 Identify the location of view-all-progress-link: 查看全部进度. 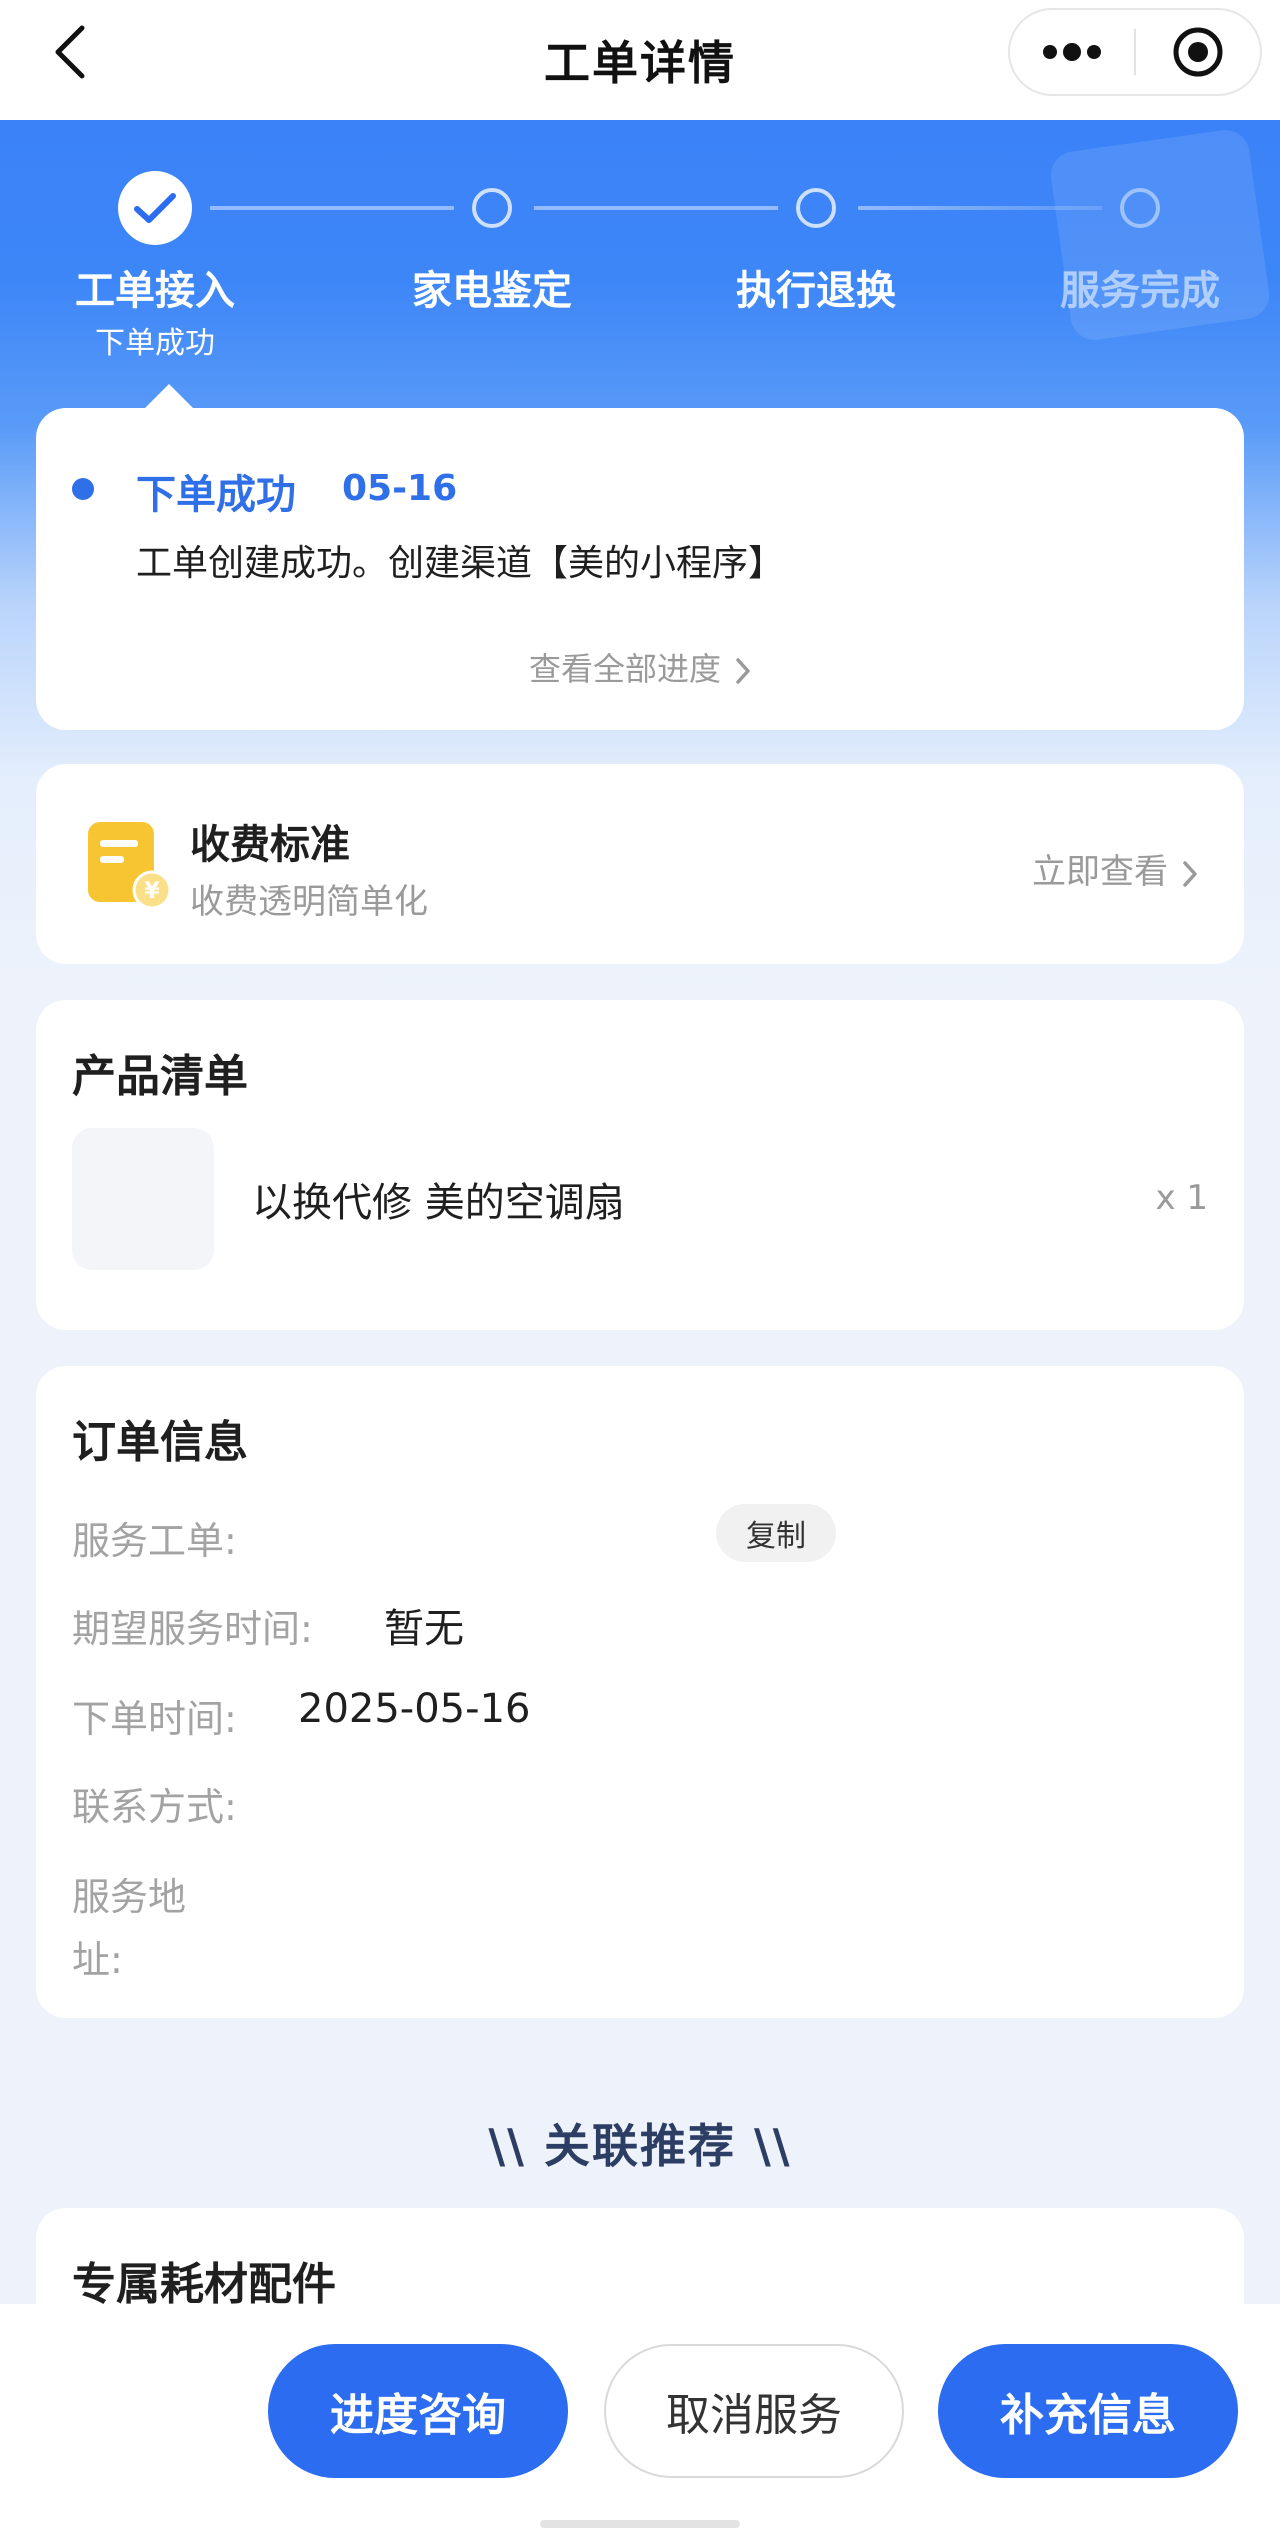
(640, 667).